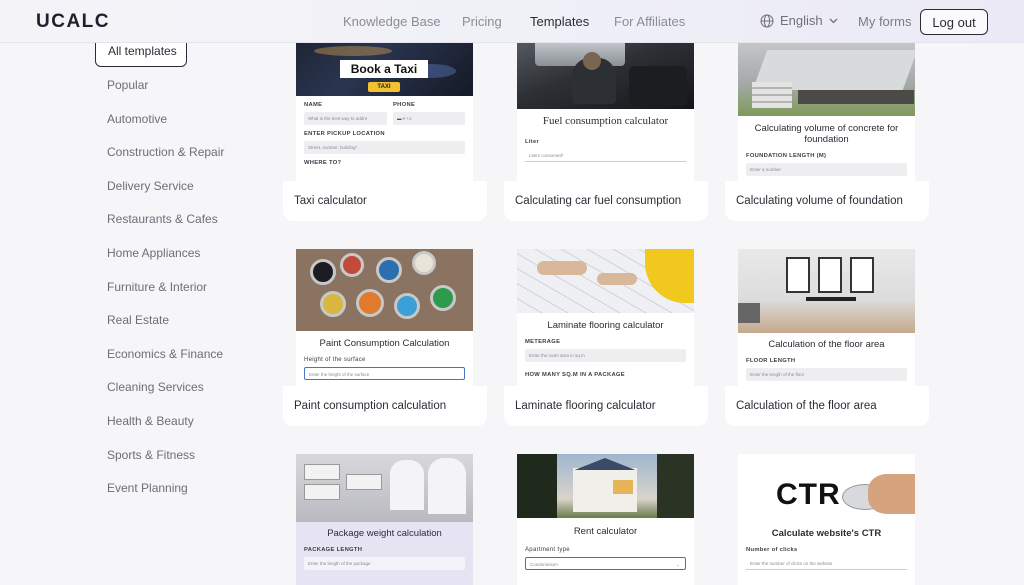 This screenshot has height=585, width=1024. I want to click on sidebar-item-automotive: Automotive, so click(180, 120).